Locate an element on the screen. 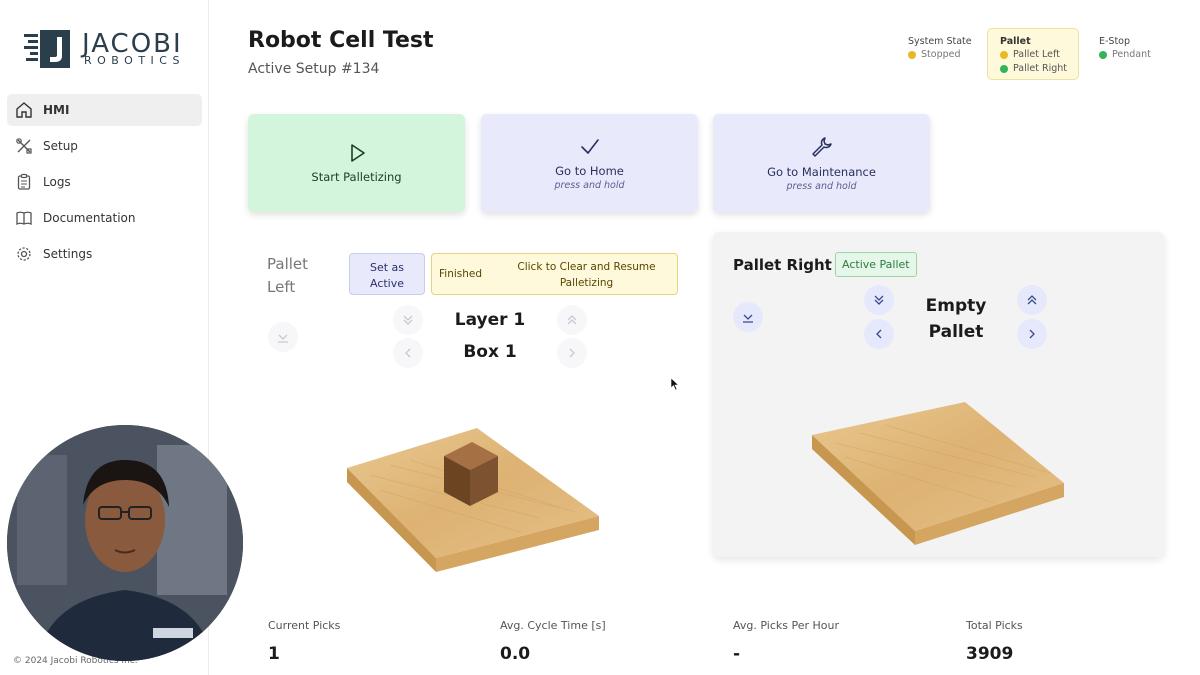  system-state-value: Stopped is located at coordinates (941, 54).